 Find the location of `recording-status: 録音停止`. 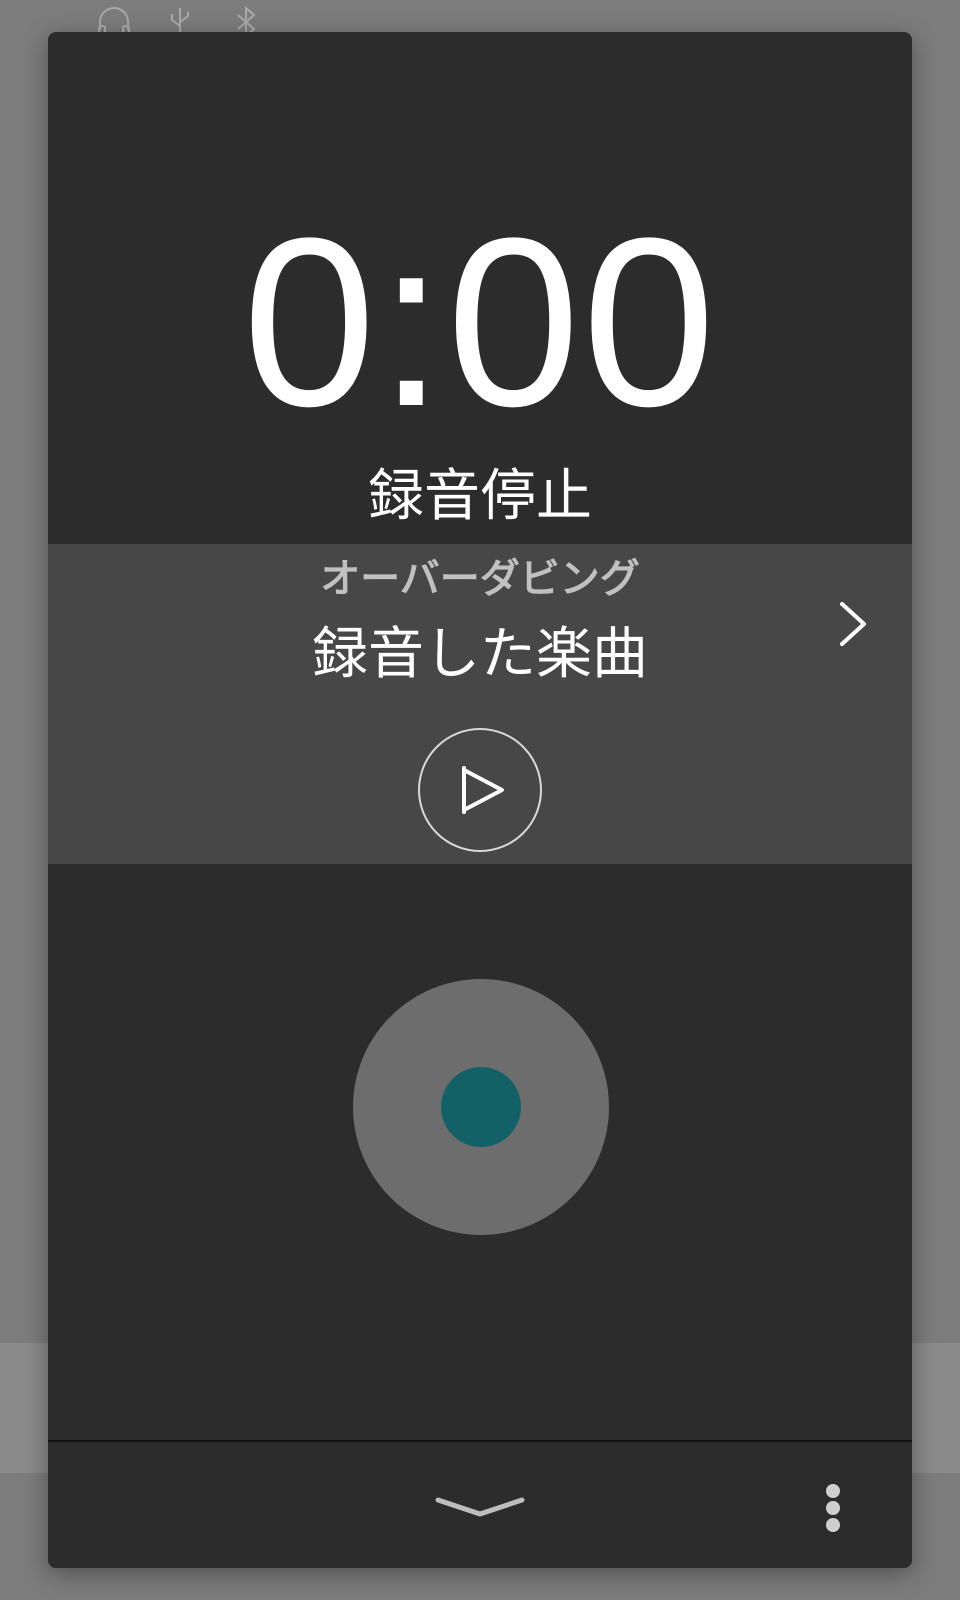

recording-status: 録音停止 is located at coordinates (480, 496).